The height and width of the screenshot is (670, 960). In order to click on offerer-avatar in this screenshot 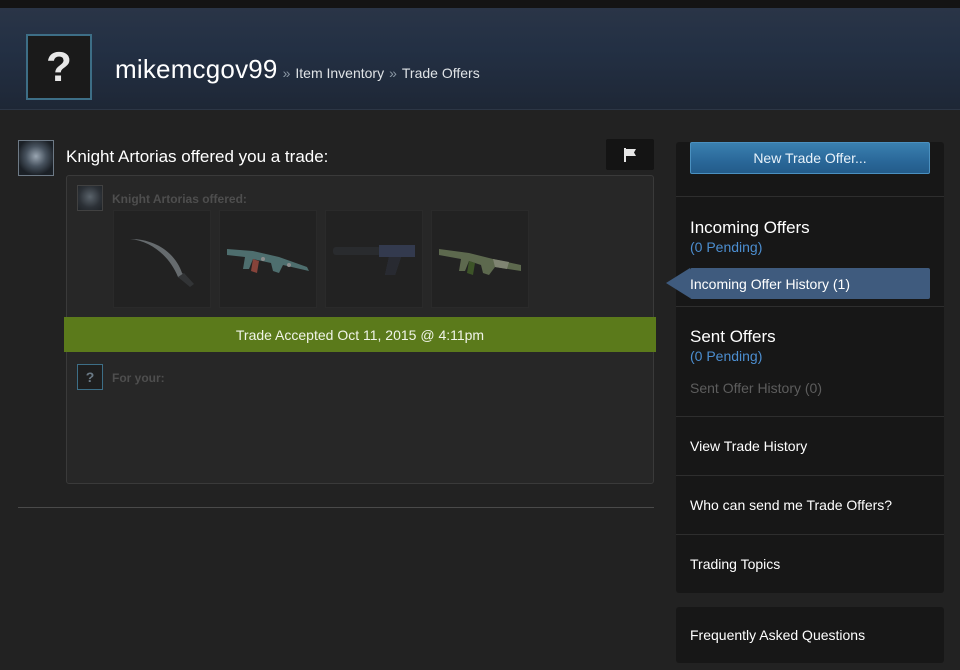, I will do `click(36, 158)`.